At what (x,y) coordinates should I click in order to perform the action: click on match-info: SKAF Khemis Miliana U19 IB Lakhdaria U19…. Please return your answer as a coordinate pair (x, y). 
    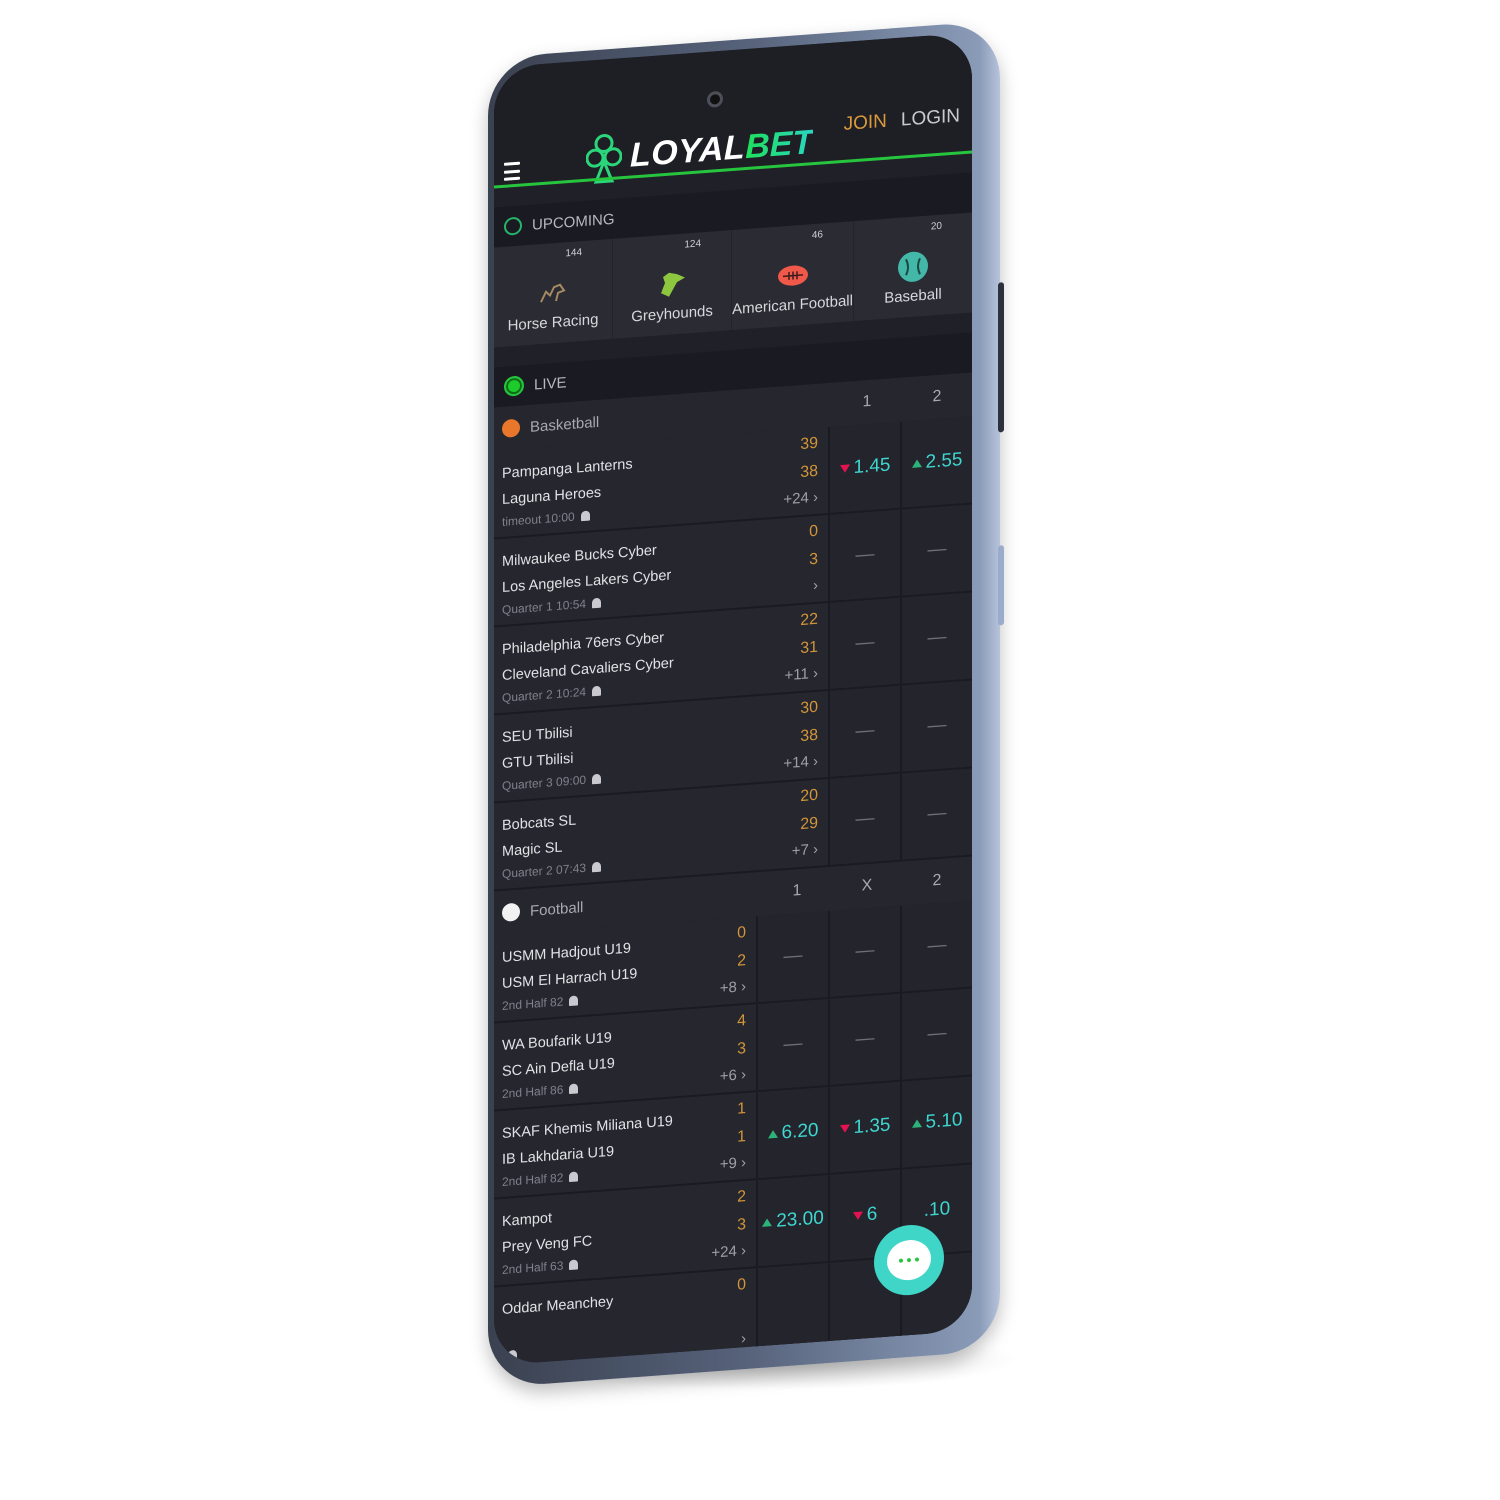
    Looking at the image, I should click on (625, 1144).